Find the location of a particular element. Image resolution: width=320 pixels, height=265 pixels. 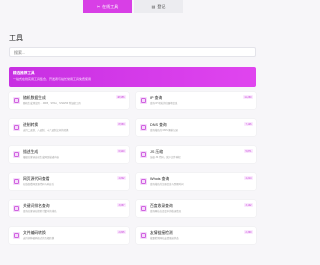

tool-card-desc: 查询网站在百度中的收录情况 is located at coordinates (166, 211).